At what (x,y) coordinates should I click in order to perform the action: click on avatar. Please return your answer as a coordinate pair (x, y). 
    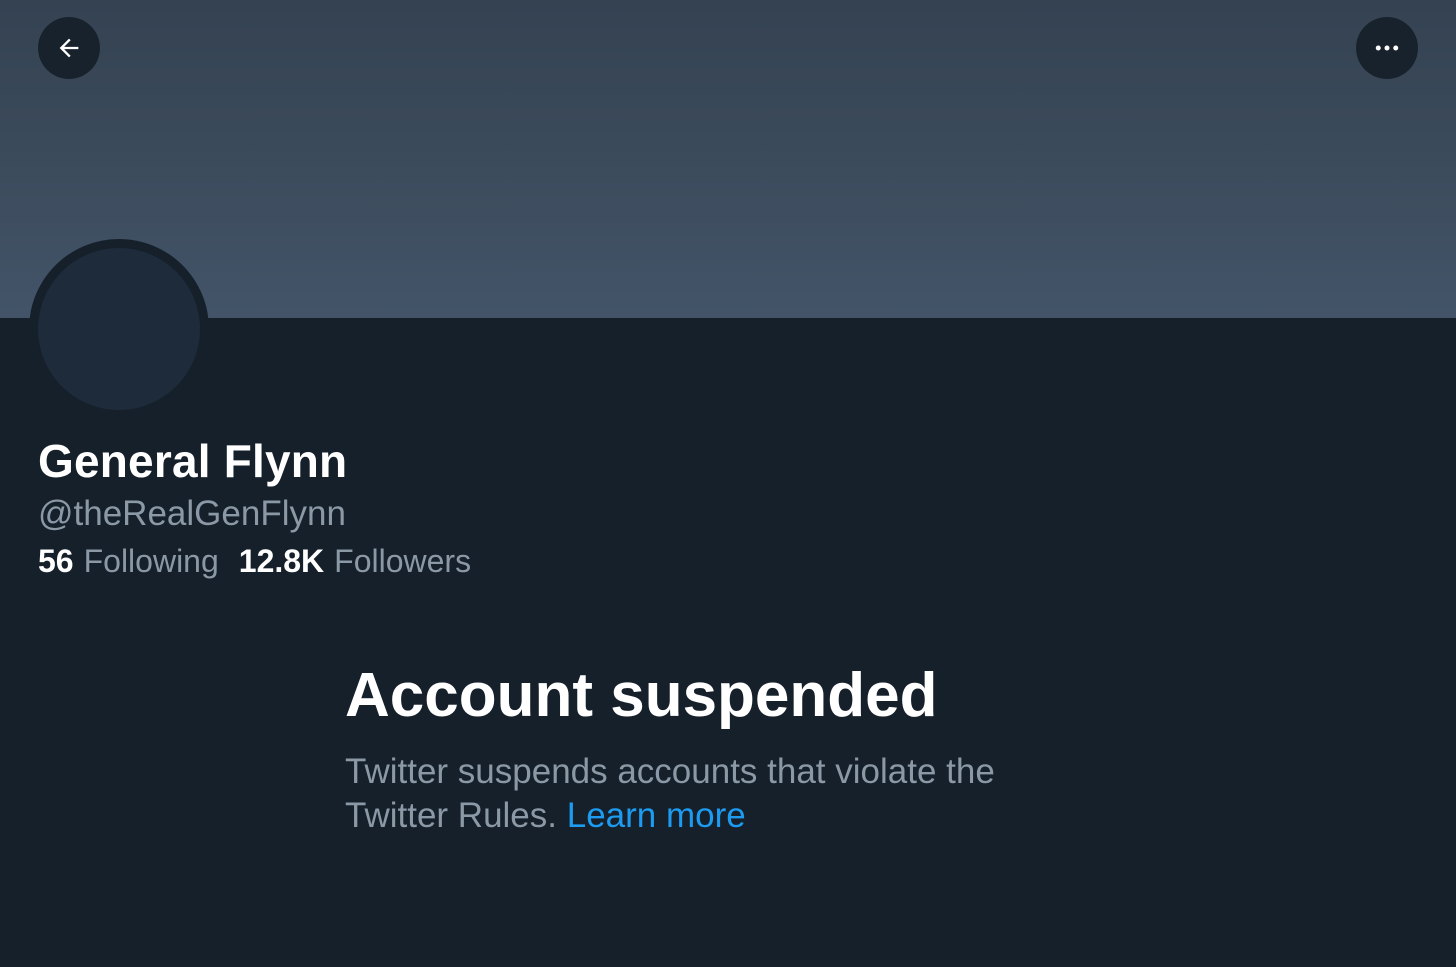
    Looking at the image, I should click on (119, 329).